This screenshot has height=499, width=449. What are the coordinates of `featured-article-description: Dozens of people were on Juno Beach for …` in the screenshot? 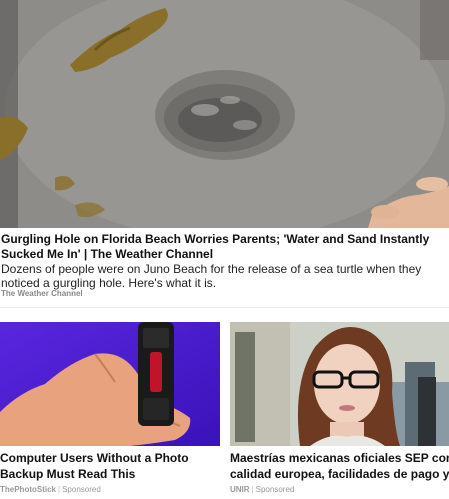 It's located at (211, 276).